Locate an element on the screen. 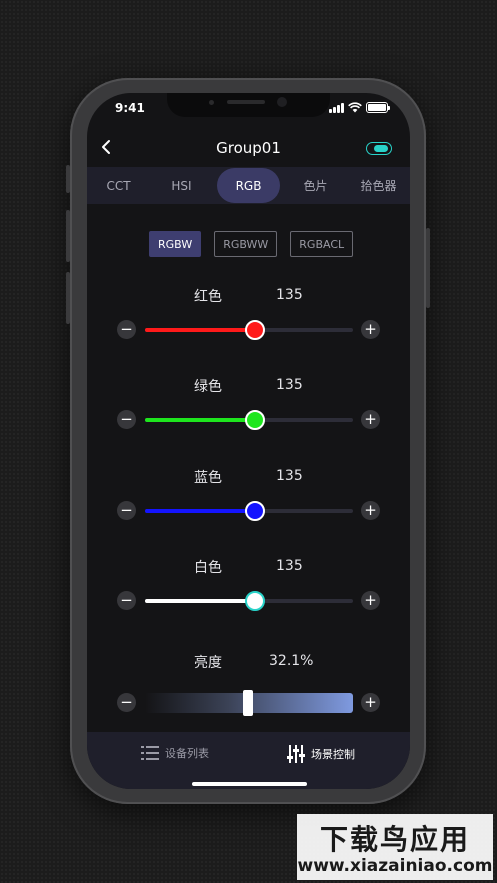  blue-increase-button: + is located at coordinates (370, 510).